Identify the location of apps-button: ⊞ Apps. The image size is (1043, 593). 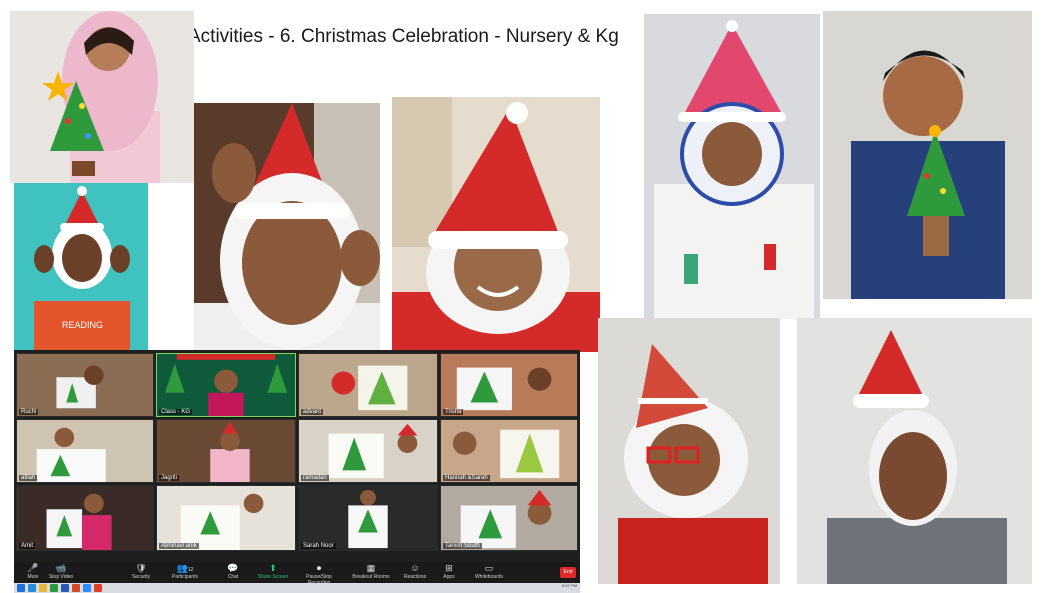
(449, 572).